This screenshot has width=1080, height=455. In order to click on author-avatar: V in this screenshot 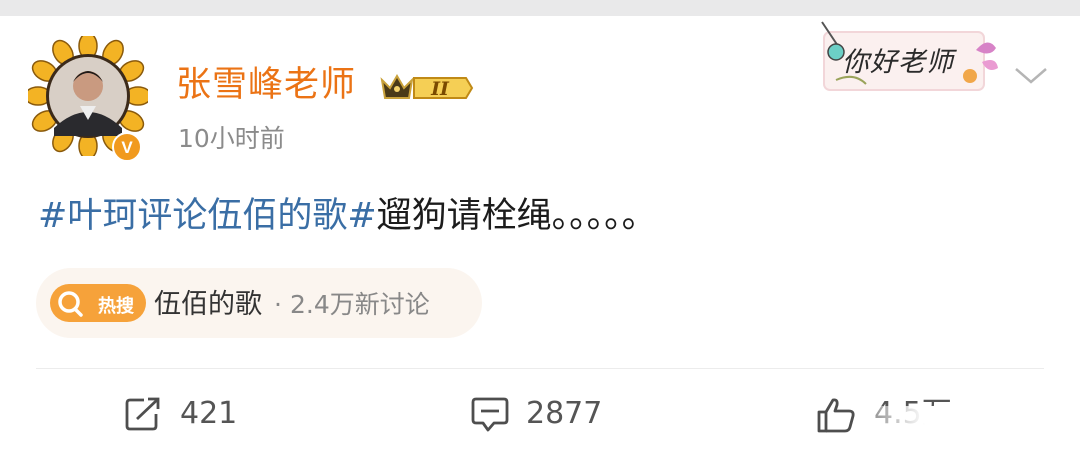, I will do `click(88, 99)`.